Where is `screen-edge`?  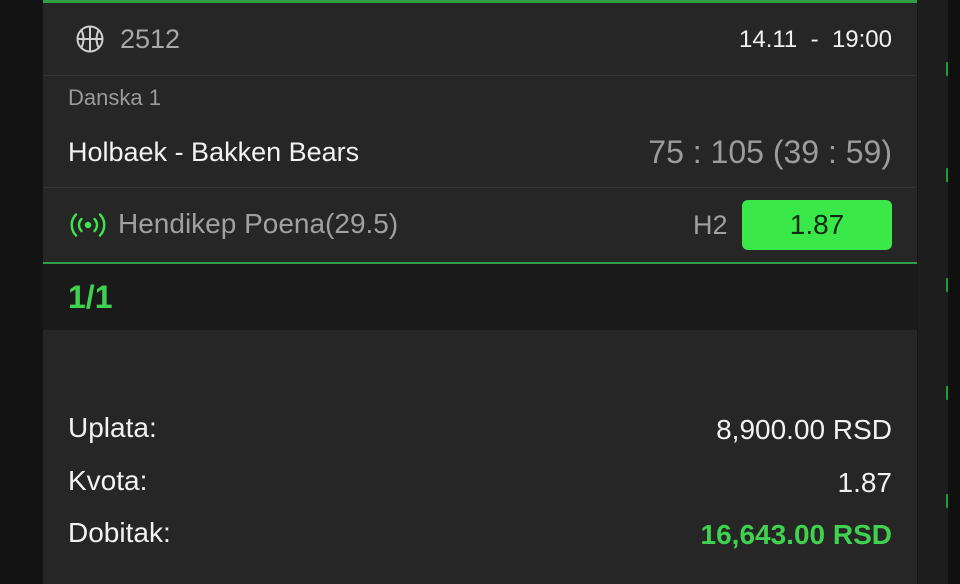 screen-edge is located at coordinates (954, 292).